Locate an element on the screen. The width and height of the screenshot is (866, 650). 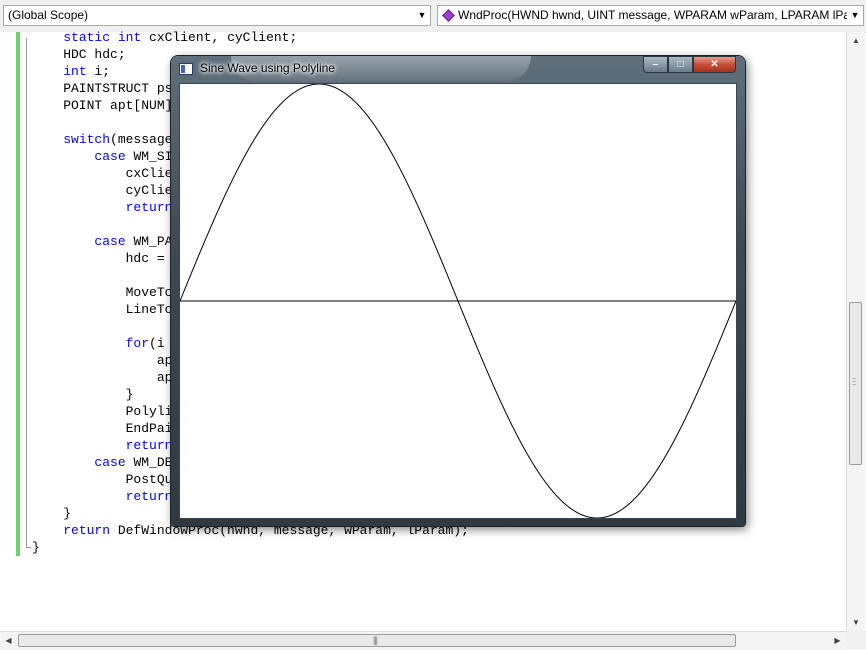
scope-dropdown-value: (Global Scope) is located at coordinates (48, 15).